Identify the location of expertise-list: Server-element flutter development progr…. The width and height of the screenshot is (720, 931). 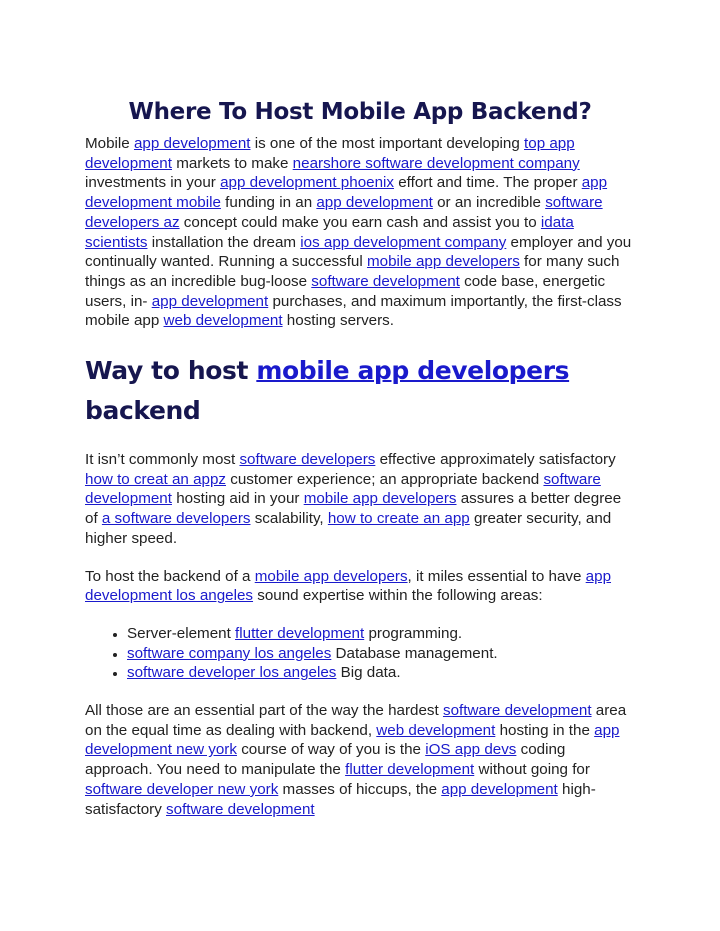
(360, 653).